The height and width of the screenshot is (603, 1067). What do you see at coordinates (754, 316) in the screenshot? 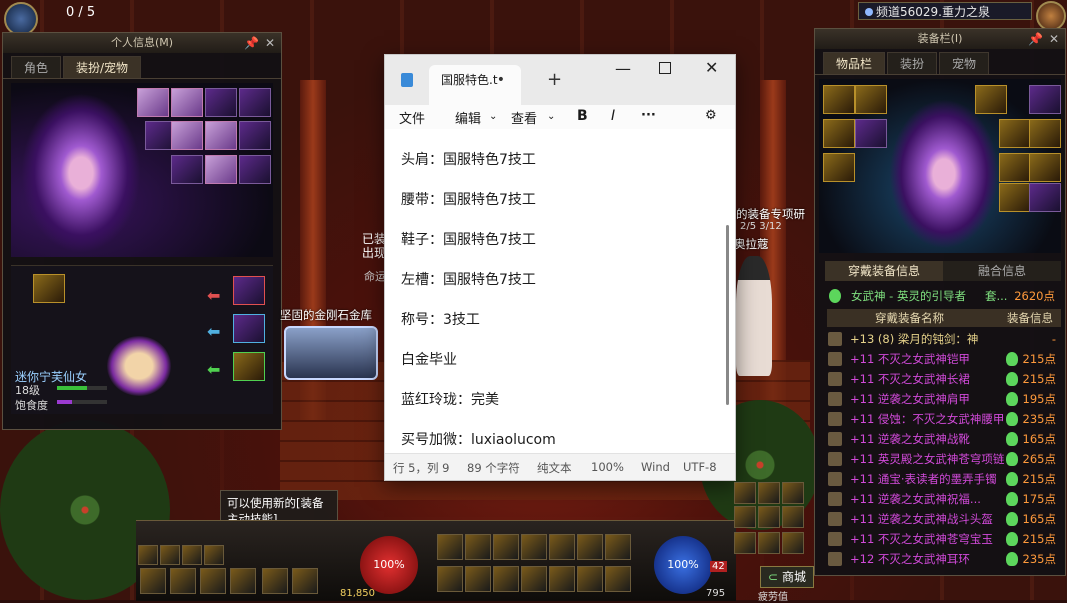
I see `npc-sprite` at bounding box center [754, 316].